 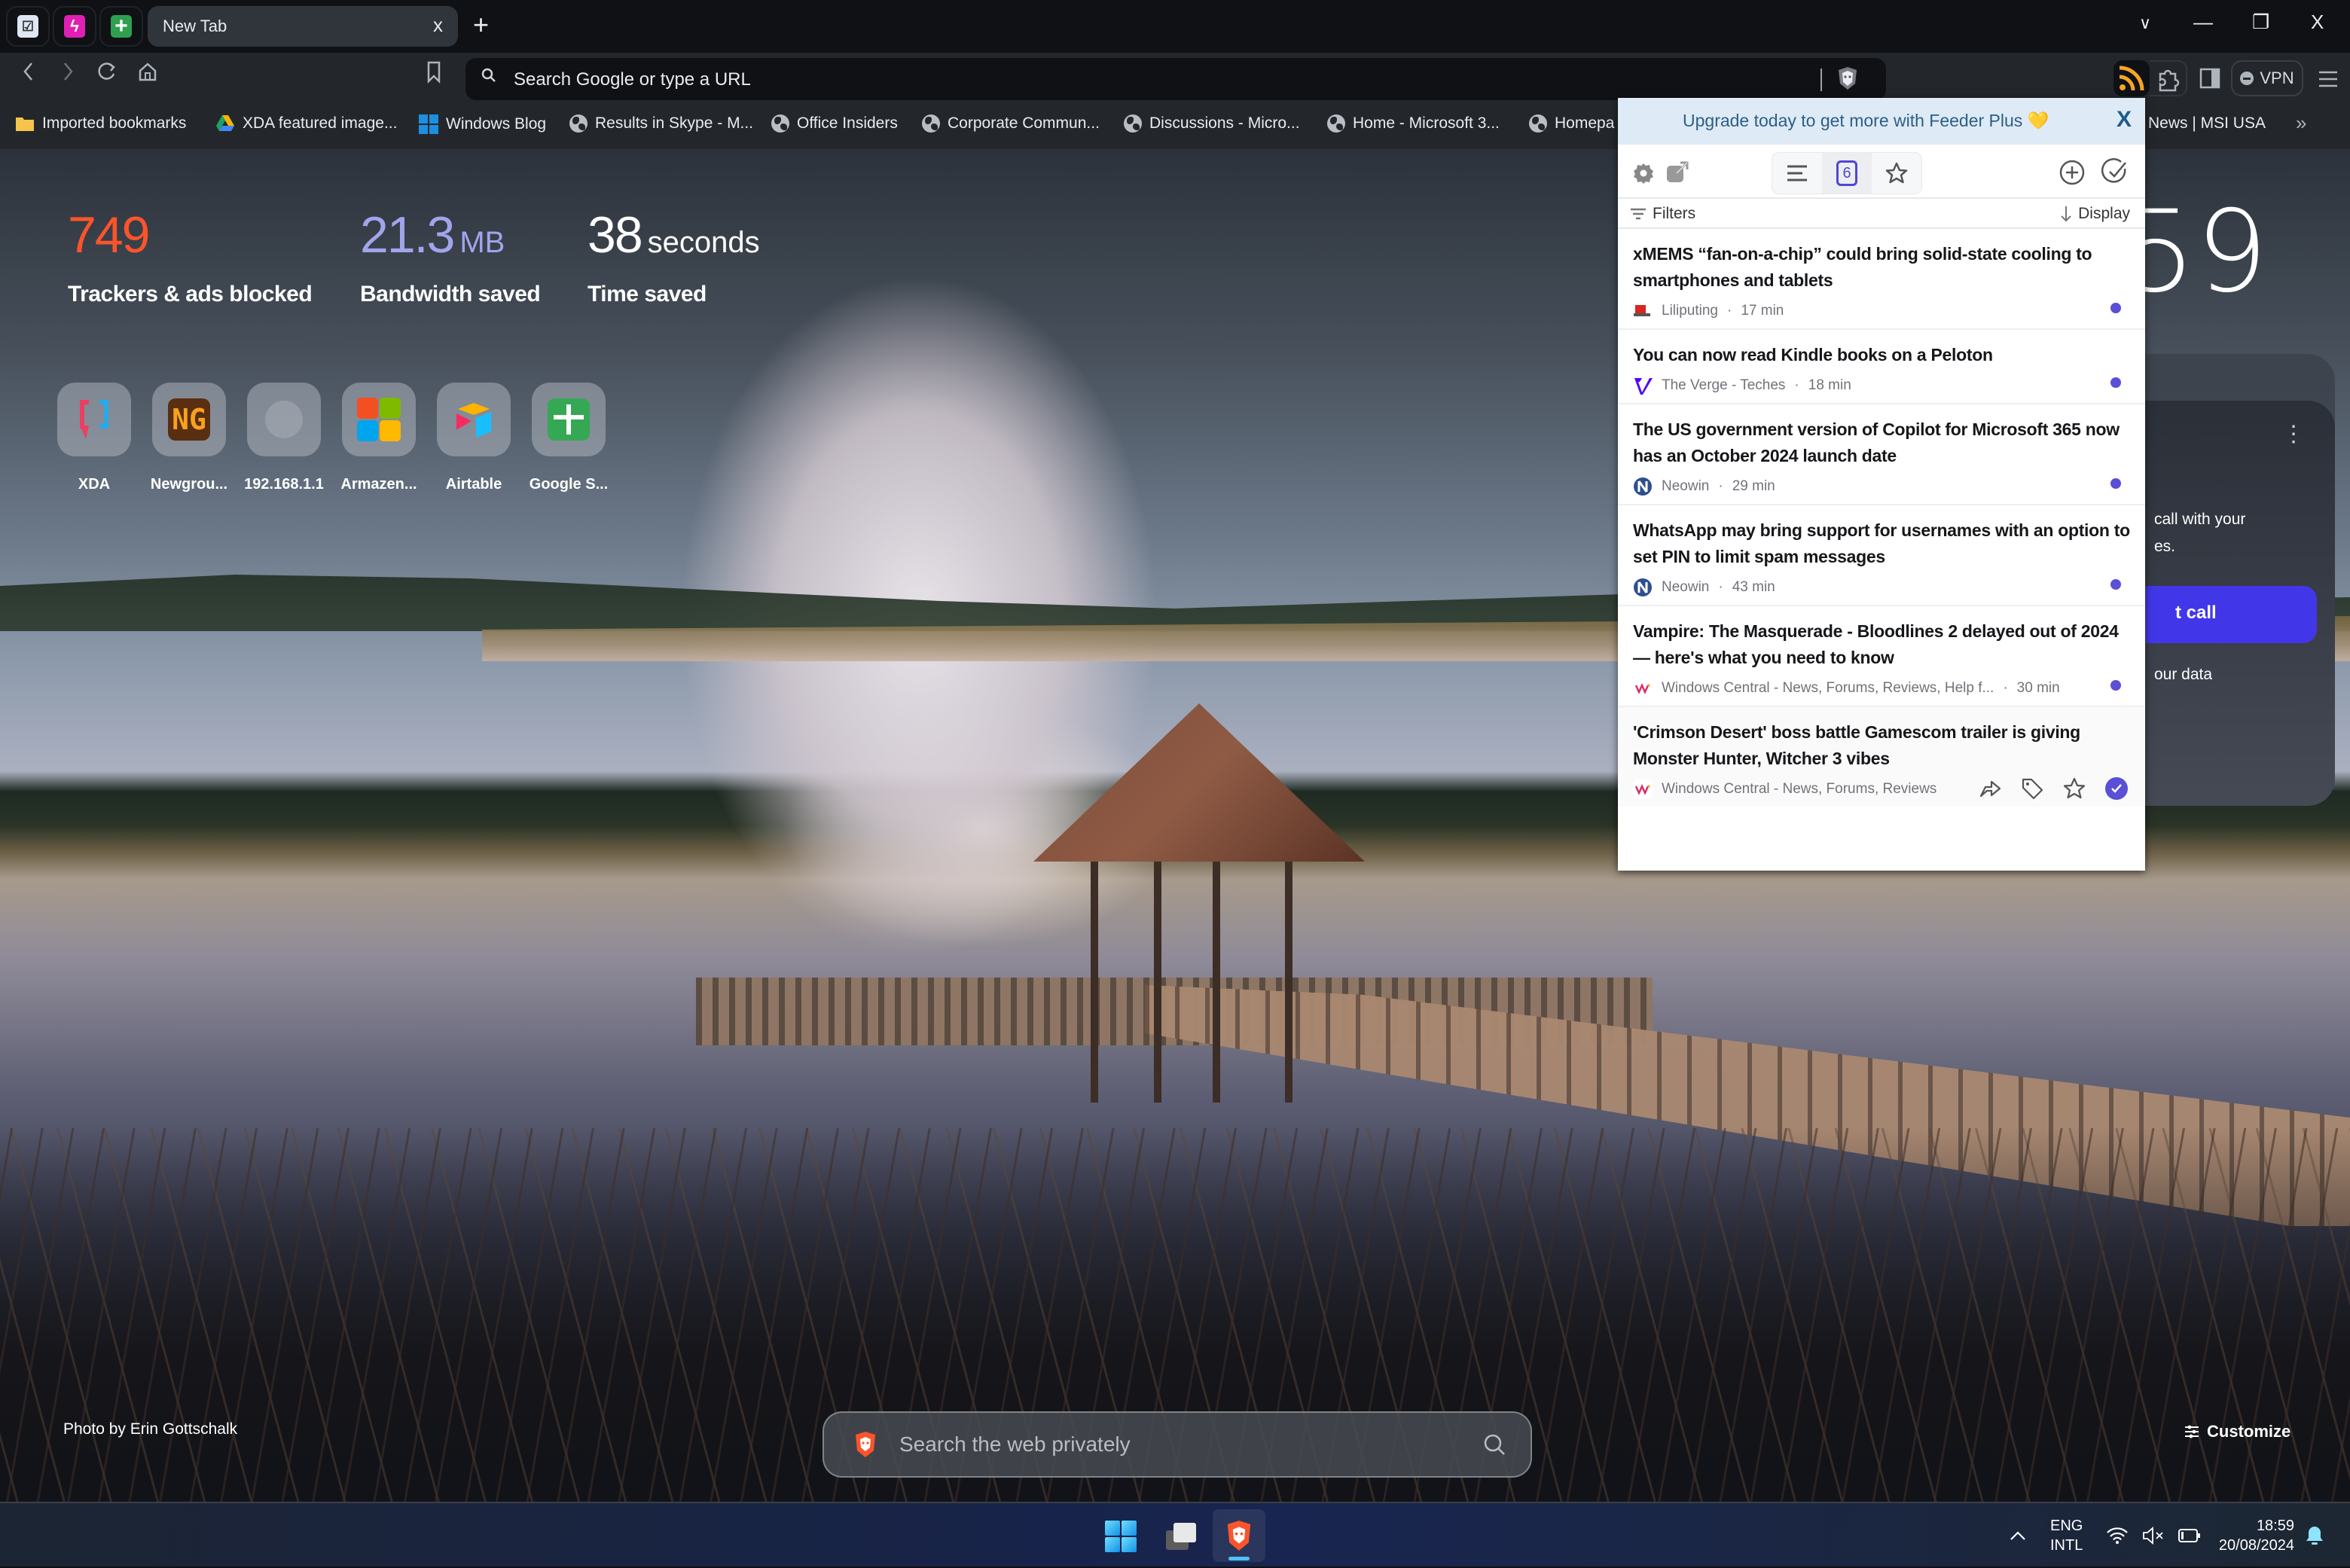 I want to click on home-icon, so click(x=148, y=72).